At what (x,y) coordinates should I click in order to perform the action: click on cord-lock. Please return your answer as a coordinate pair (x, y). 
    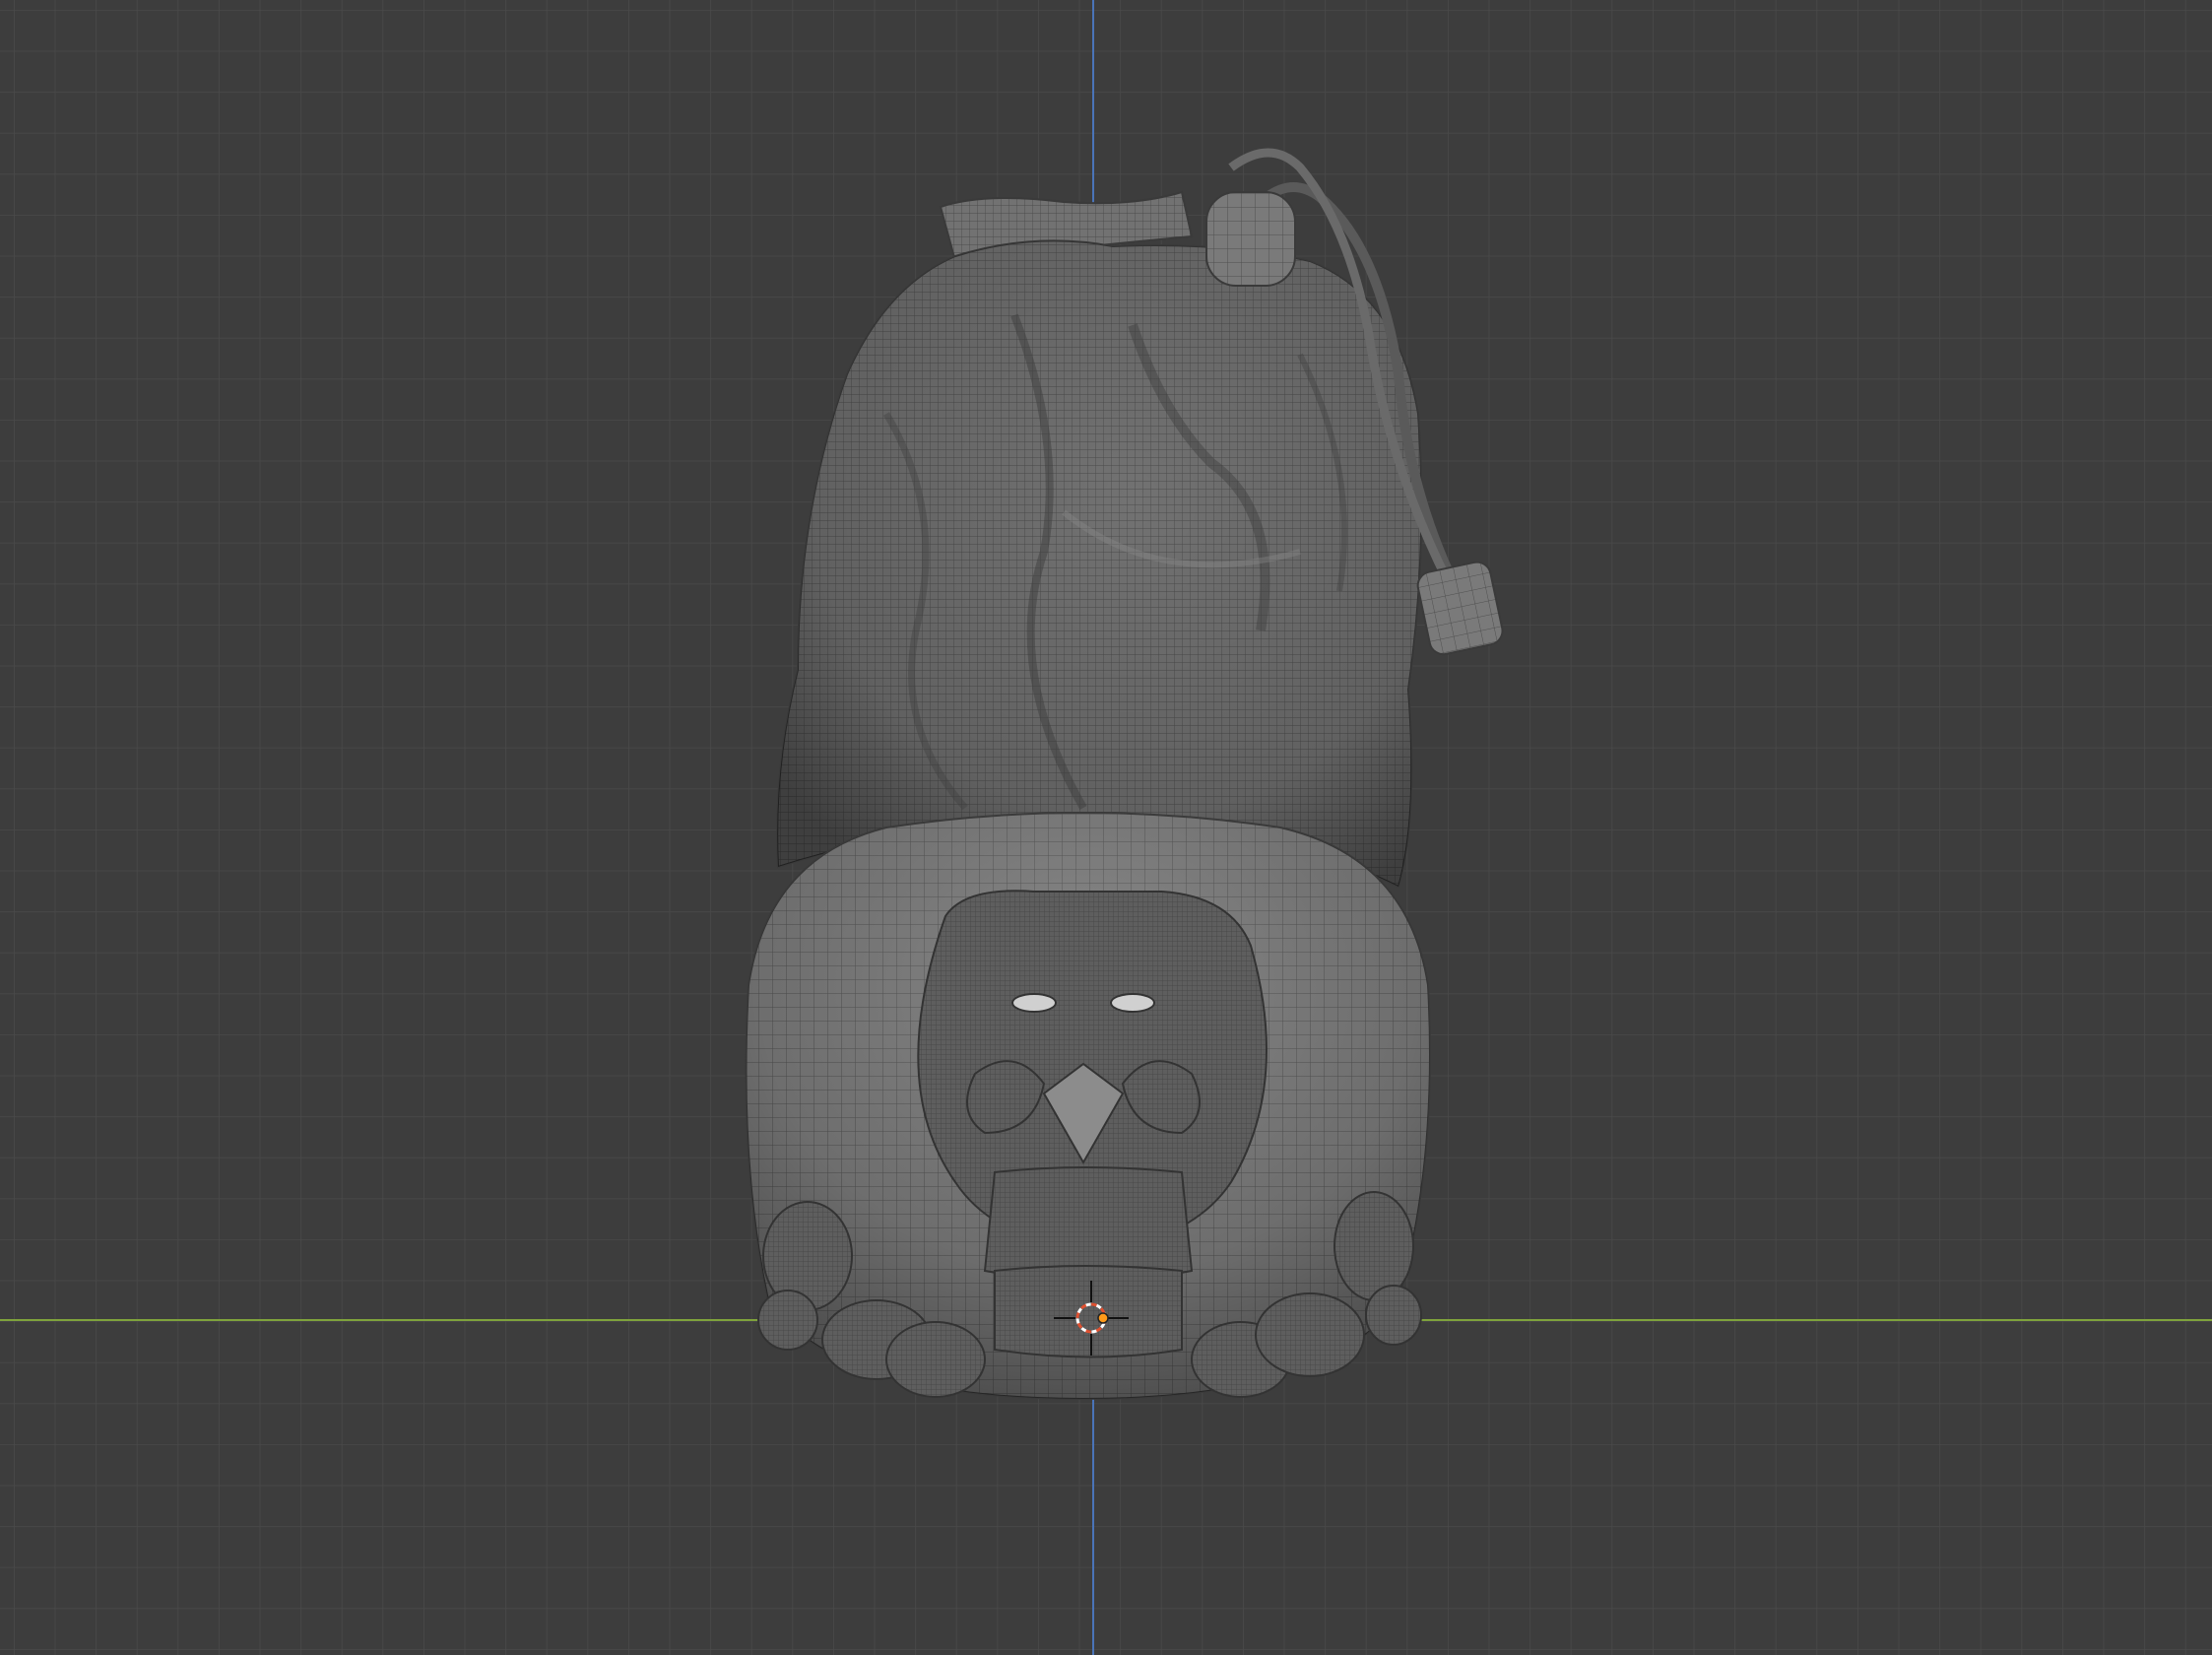
    Looking at the image, I should click on (1250, 239).